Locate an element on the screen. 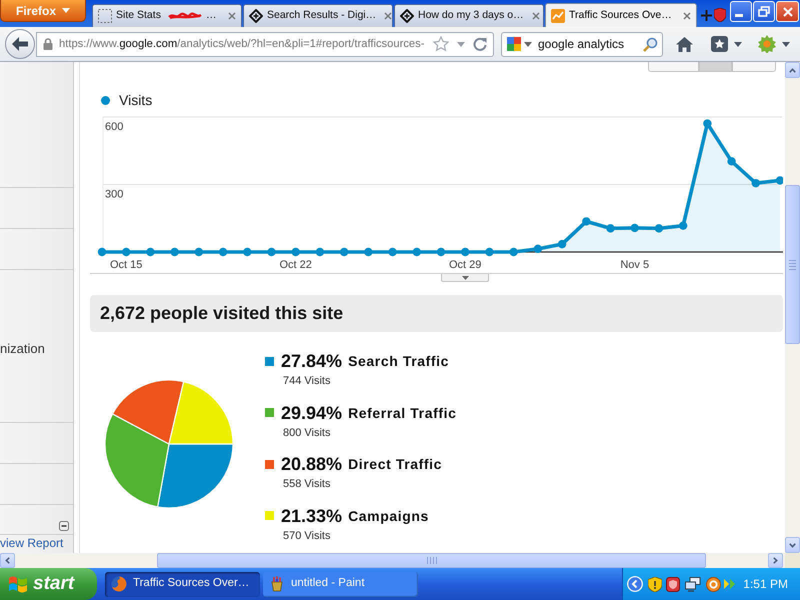 The image size is (800, 600). back-button is located at coordinates (20, 44).